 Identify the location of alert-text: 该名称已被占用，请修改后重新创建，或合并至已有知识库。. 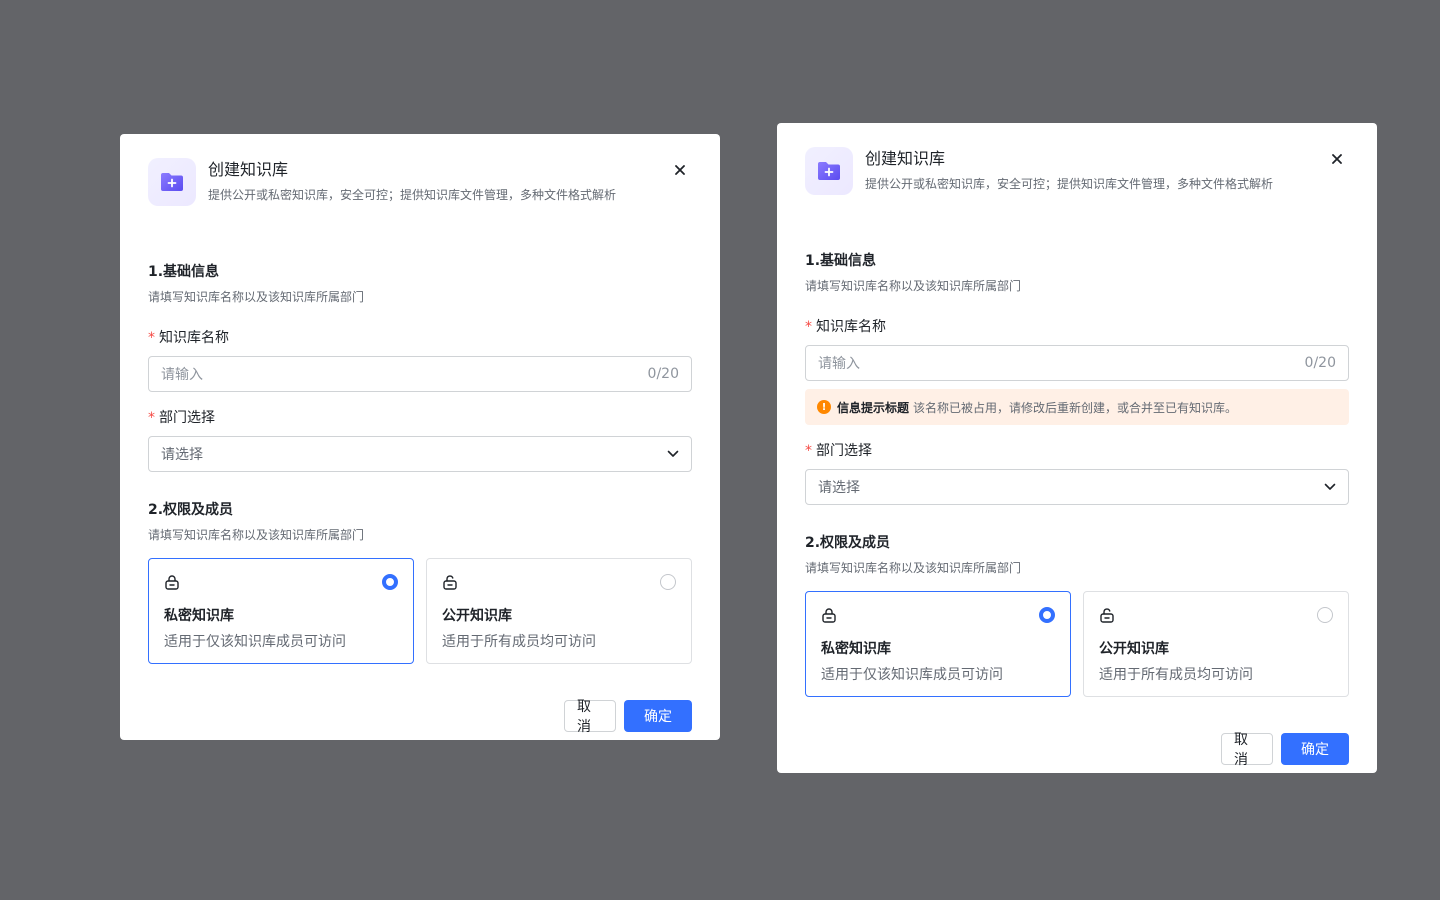
(1075, 407).